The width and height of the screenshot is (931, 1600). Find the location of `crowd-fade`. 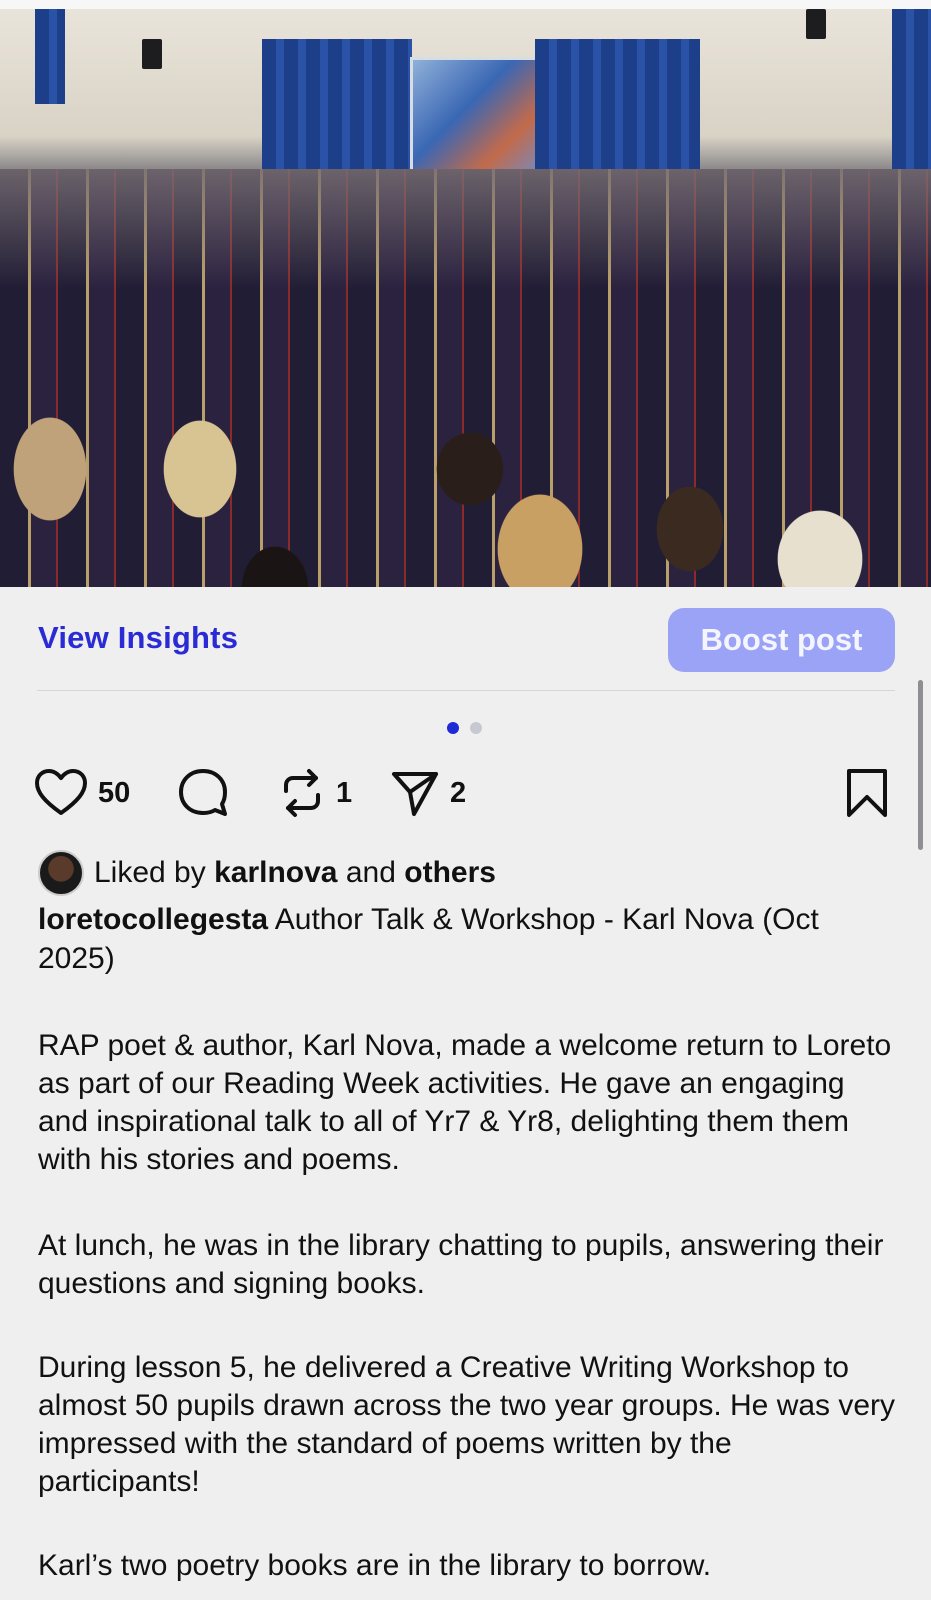

crowd-fade is located at coordinates (465, 229).